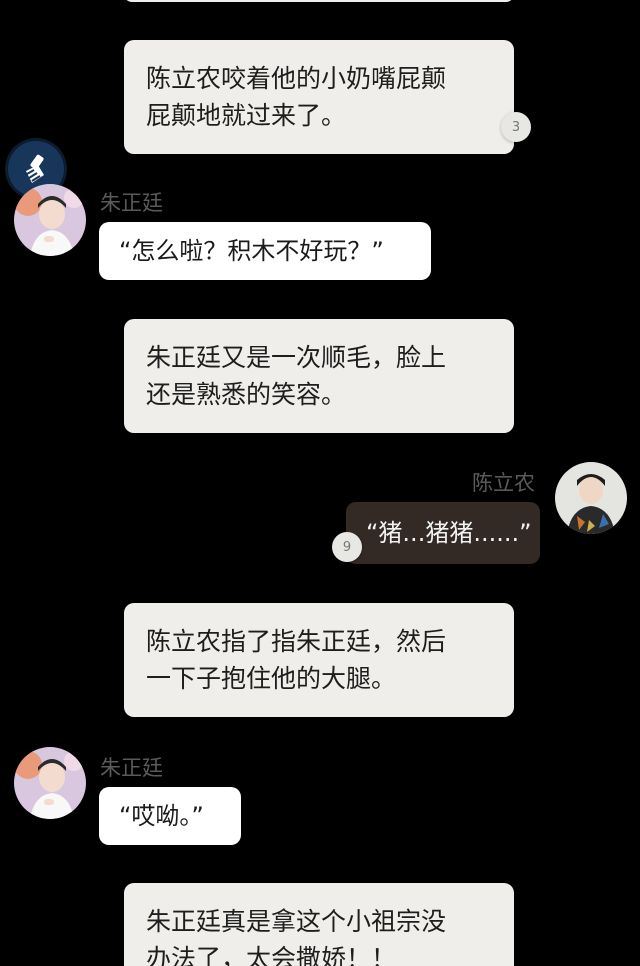 The image size is (640, 966). I want to click on sender-name: 陈立农, so click(503, 483).